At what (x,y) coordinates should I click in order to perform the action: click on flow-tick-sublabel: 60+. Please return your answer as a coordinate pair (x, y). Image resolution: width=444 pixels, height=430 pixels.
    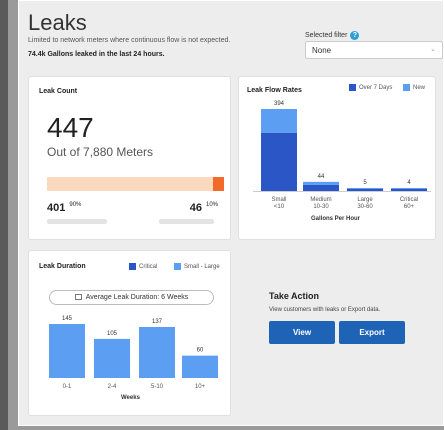
    Looking at the image, I should click on (409, 207).